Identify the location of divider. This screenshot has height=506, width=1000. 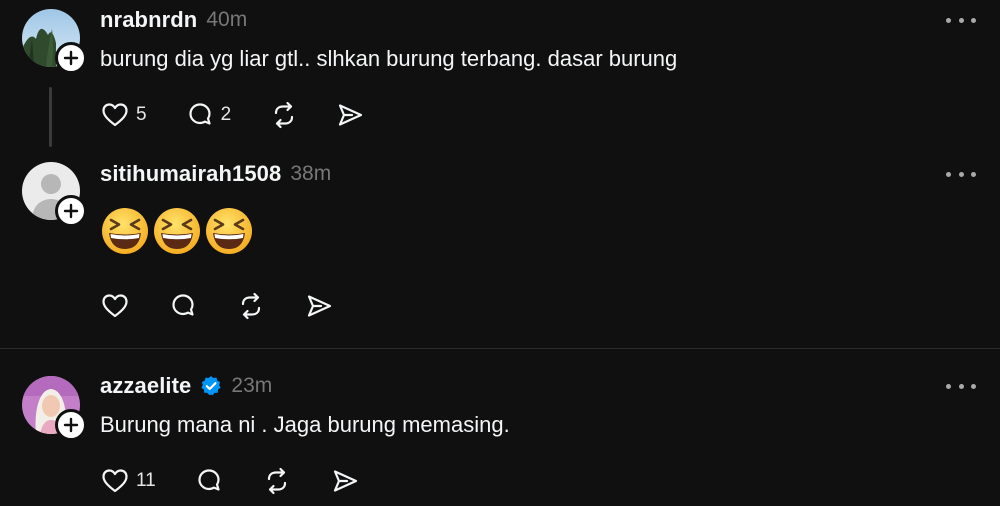
(500, 348).